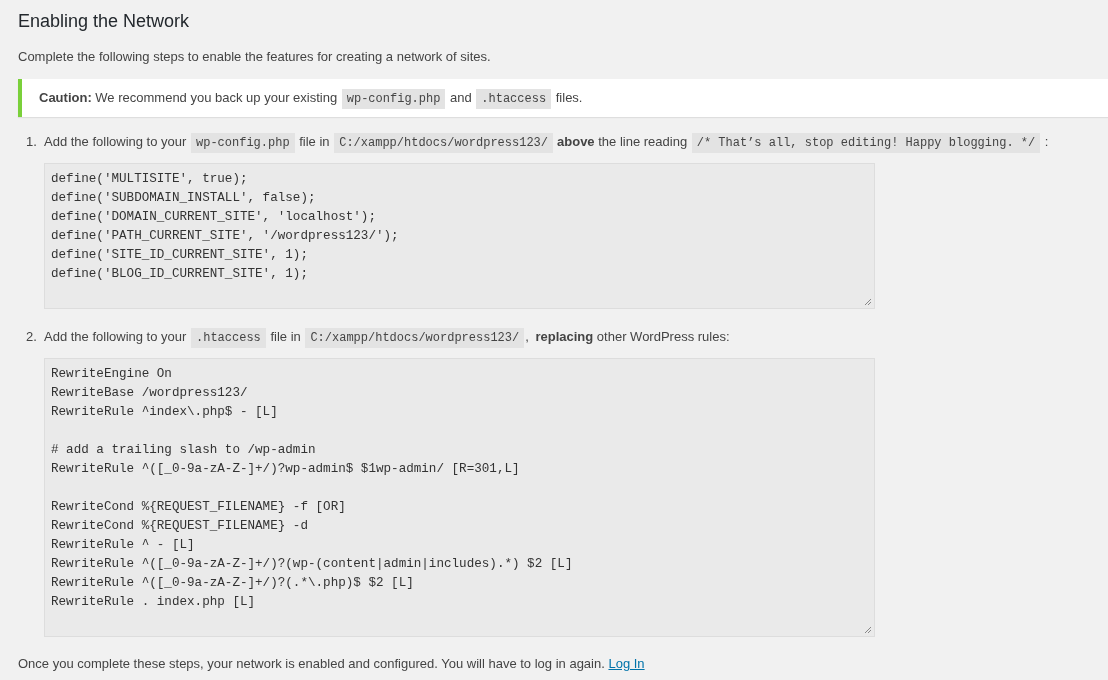 The width and height of the screenshot is (1108, 680). What do you see at coordinates (312, 663) in the screenshot?
I see `footer-text: Once you complete these steps, your network is enabled and configured. You will have to log in again.` at bounding box center [312, 663].